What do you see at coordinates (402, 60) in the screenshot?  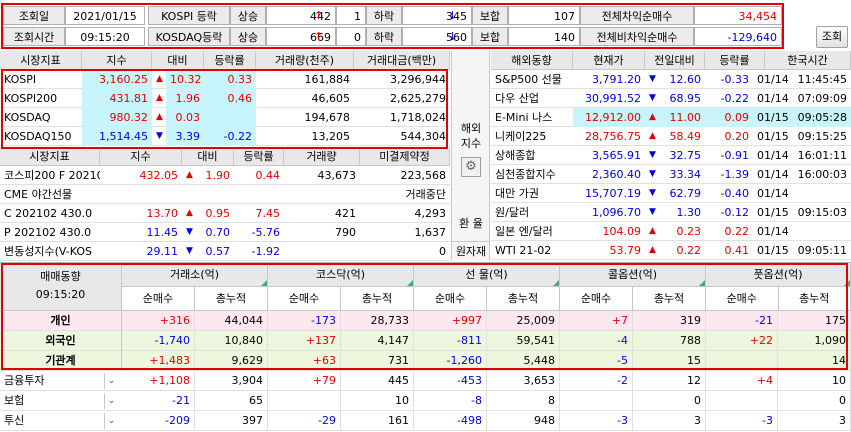 I see `index-column-header: 거래대금(백만)` at bounding box center [402, 60].